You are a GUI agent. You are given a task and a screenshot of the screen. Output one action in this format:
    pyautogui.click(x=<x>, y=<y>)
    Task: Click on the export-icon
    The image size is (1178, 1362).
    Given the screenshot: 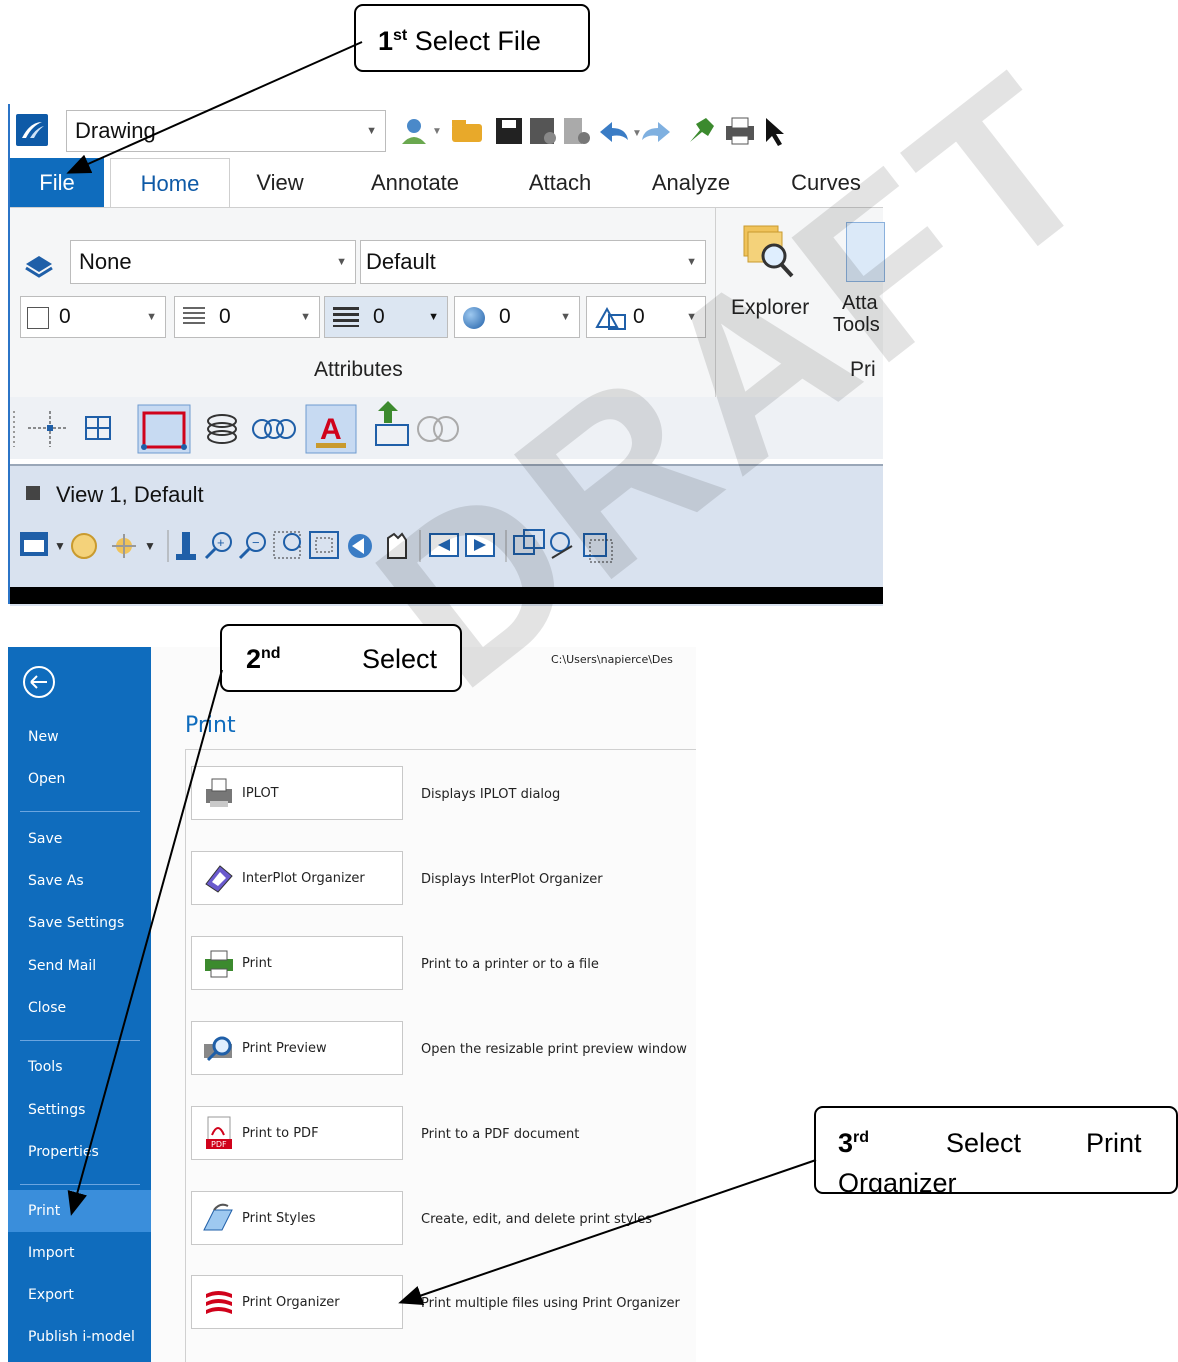 What is the action you would take?
    pyautogui.click(x=392, y=423)
    